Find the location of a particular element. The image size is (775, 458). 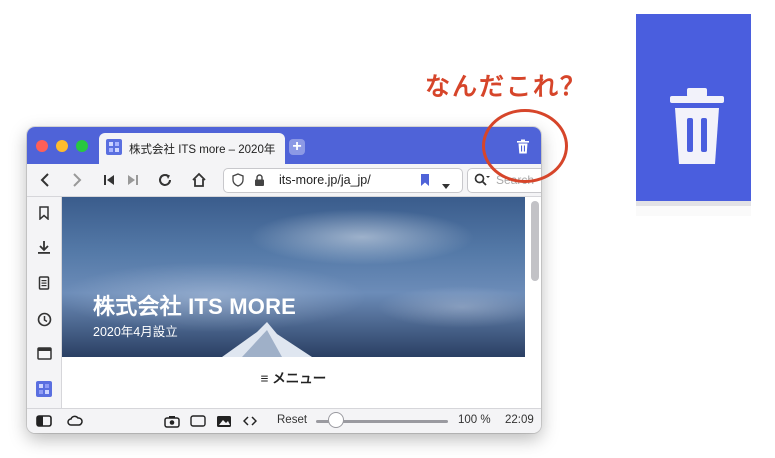

search-icon is located at coordinates (482, 182).